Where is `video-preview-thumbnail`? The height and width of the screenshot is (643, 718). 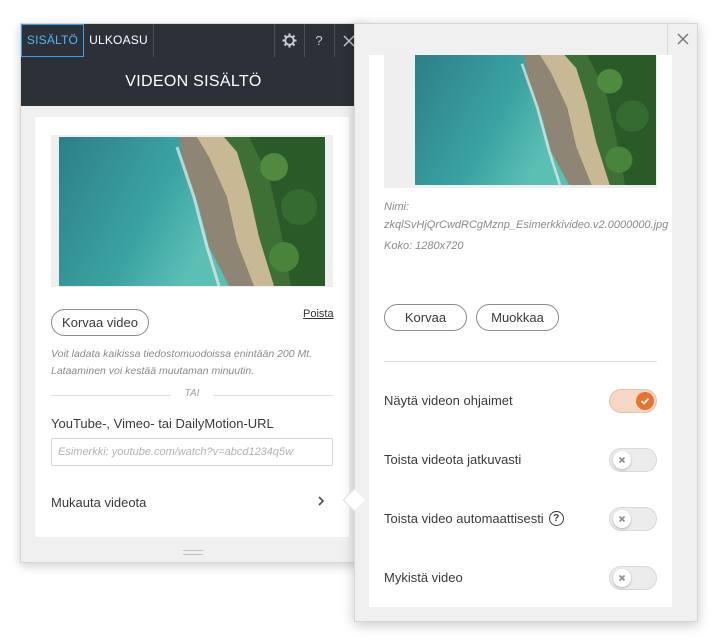
video-preview-thumbnail is located at coordinates (520, 121).